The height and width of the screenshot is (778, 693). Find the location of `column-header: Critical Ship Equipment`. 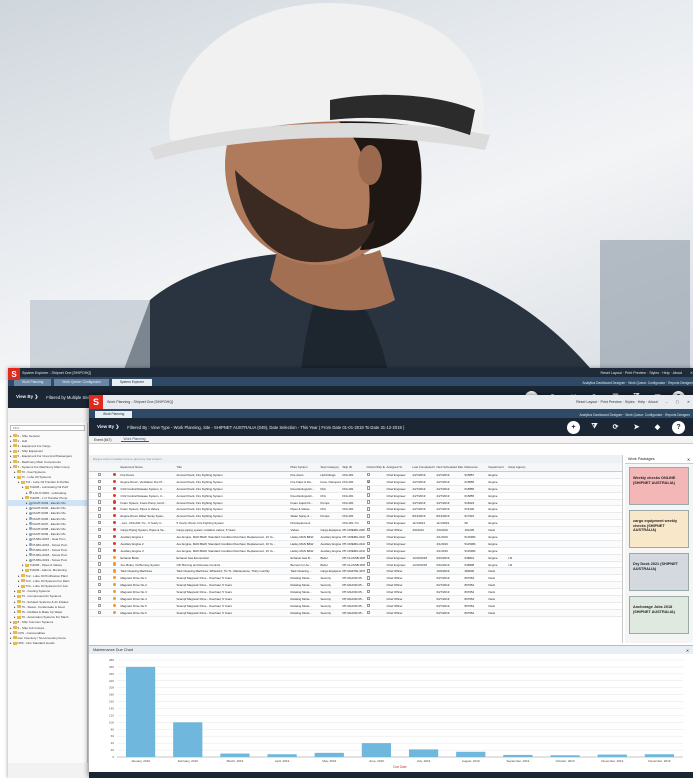

column-header: Critical Ship Equipment is located at coordinates (375, 467).